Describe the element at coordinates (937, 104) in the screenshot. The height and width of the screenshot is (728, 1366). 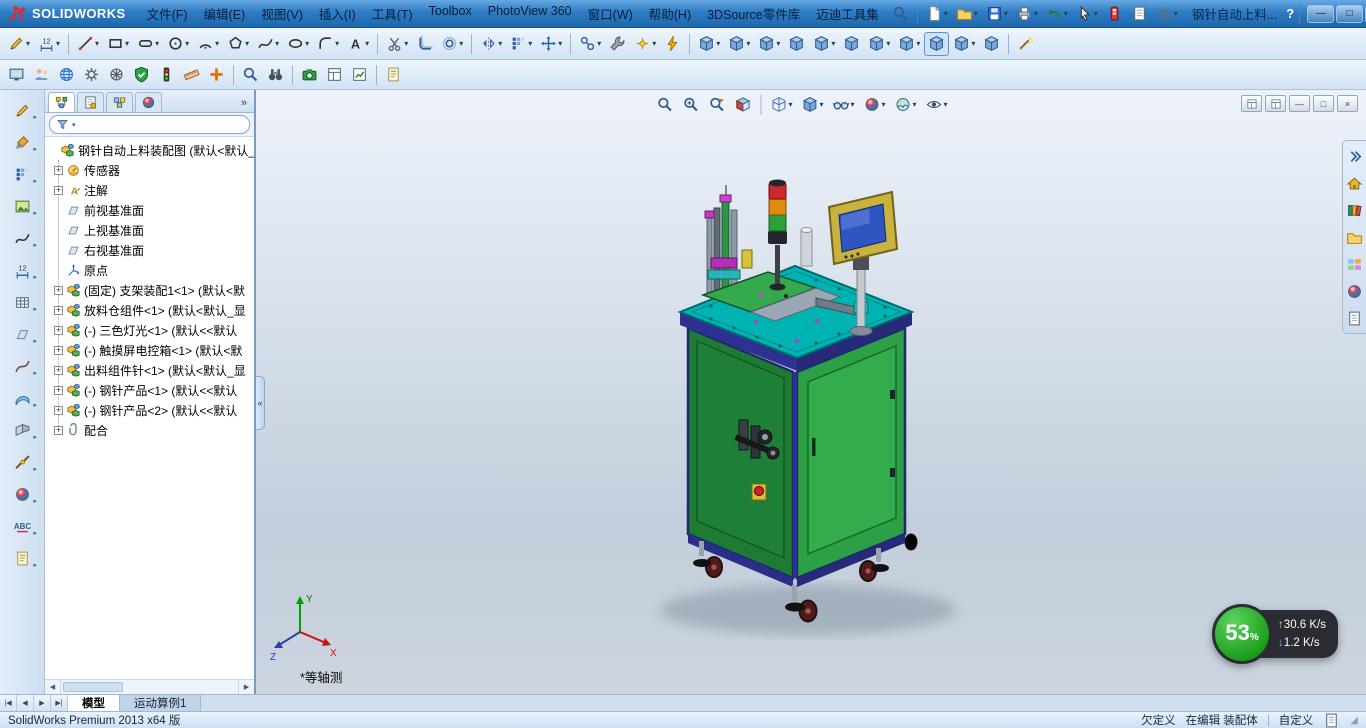
I see `view-settings-button: ▾` at that location.